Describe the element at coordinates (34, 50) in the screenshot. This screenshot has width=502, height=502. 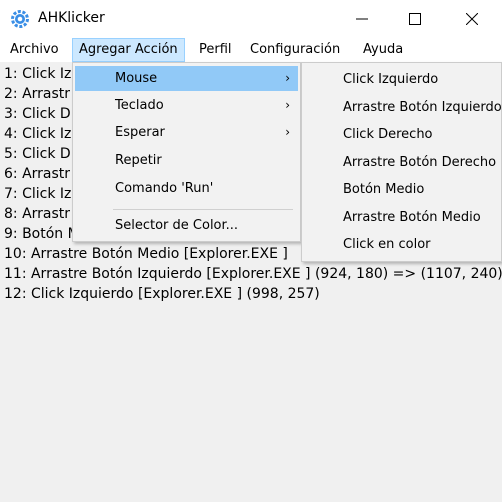
I see `menu-archivo: Archivo` at that location.